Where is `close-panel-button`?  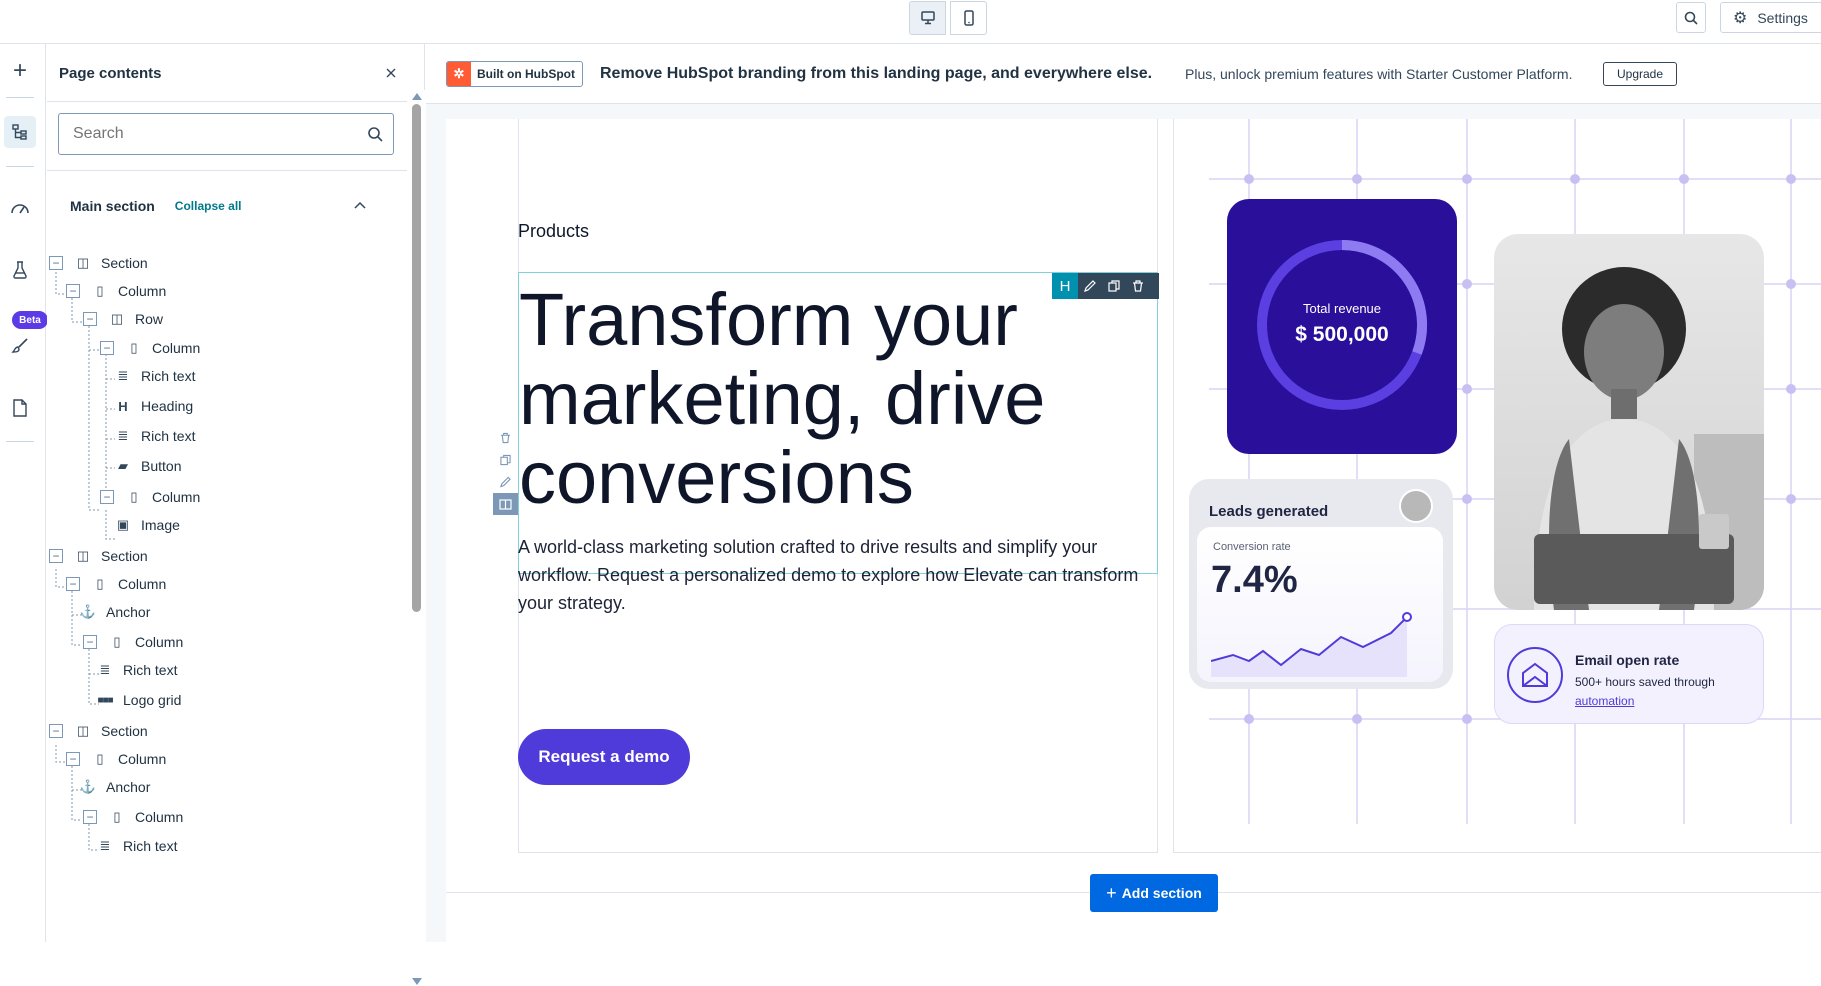 close-panel-button is located at coordinates (391, 73).